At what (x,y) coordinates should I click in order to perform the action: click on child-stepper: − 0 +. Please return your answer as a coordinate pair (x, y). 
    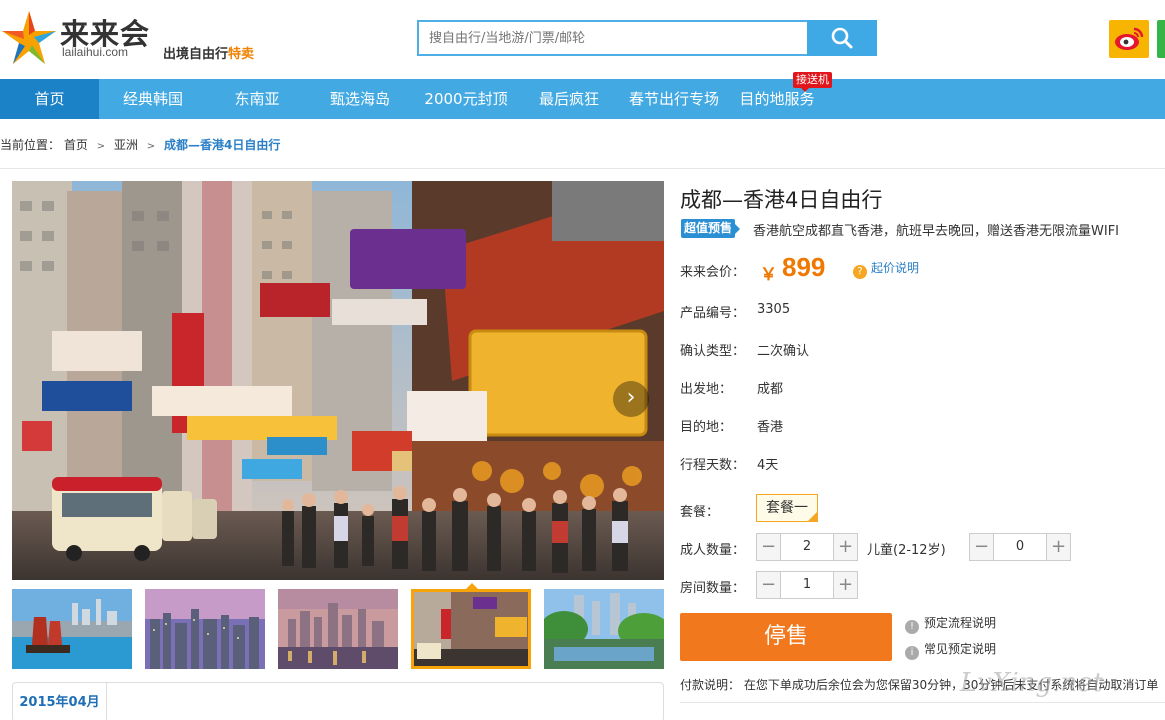
    Looking at the image, I should click on (1020, 547).